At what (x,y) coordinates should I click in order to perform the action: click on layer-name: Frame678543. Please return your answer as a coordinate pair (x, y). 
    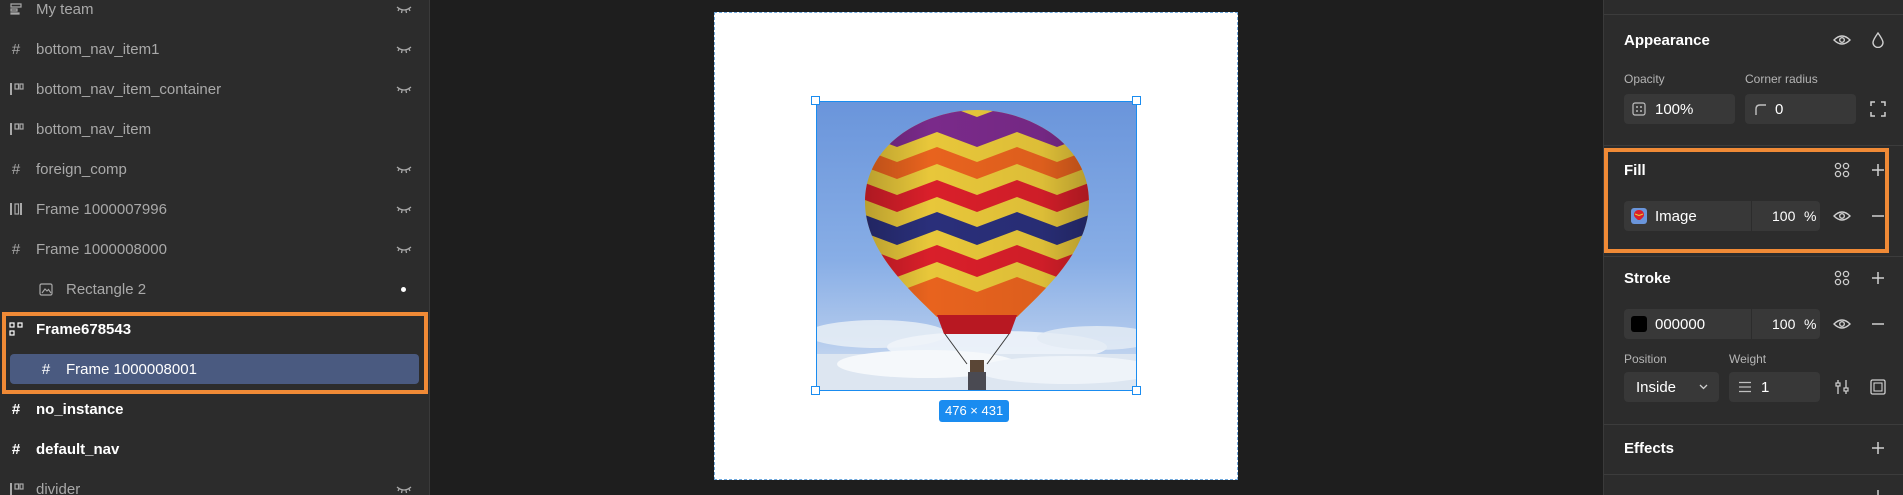
    Looking at the image, I should click on (84, 329).